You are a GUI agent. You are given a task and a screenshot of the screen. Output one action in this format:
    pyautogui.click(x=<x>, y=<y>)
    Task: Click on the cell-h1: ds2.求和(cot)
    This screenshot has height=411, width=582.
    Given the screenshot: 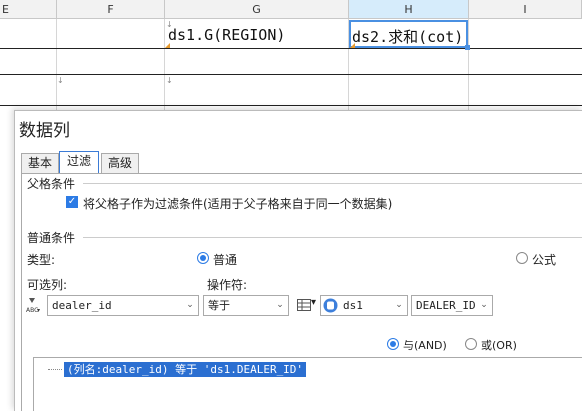 What is the action you would take?
    pyautogui.click(x=407, y=36)
    